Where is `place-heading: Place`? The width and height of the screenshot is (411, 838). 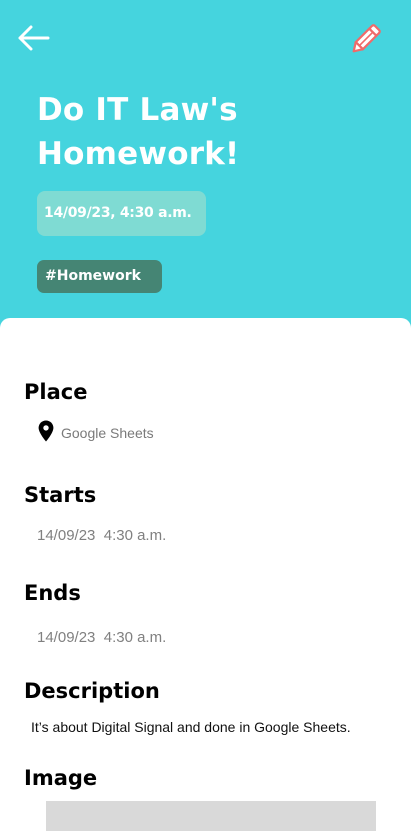
place-heading: Place is located at coordinates (56, 392).